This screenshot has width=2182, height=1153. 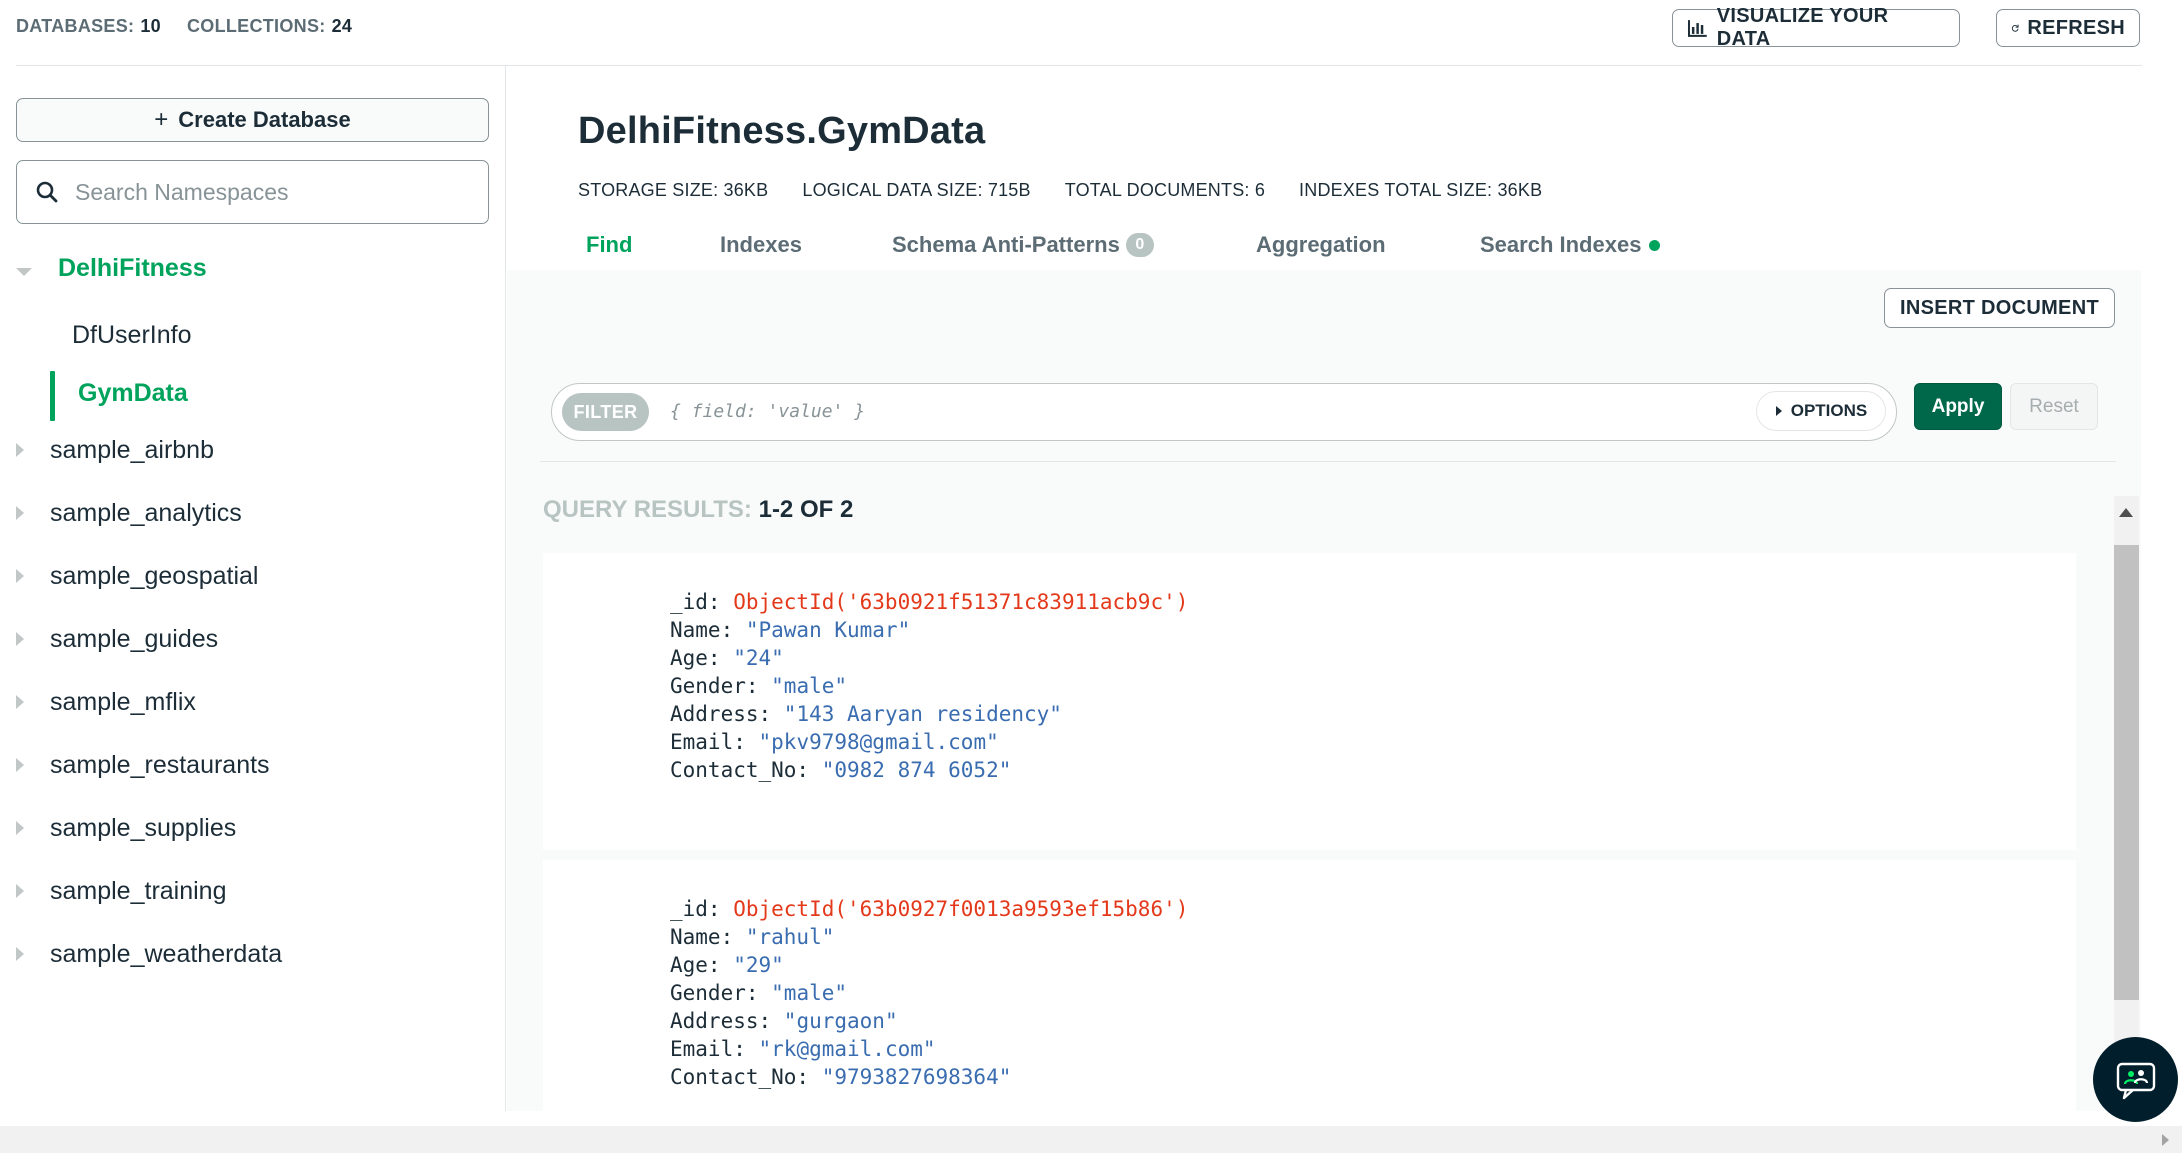 I want to click on sidebar-db-item: sample_training, so click(x=138, y=891).